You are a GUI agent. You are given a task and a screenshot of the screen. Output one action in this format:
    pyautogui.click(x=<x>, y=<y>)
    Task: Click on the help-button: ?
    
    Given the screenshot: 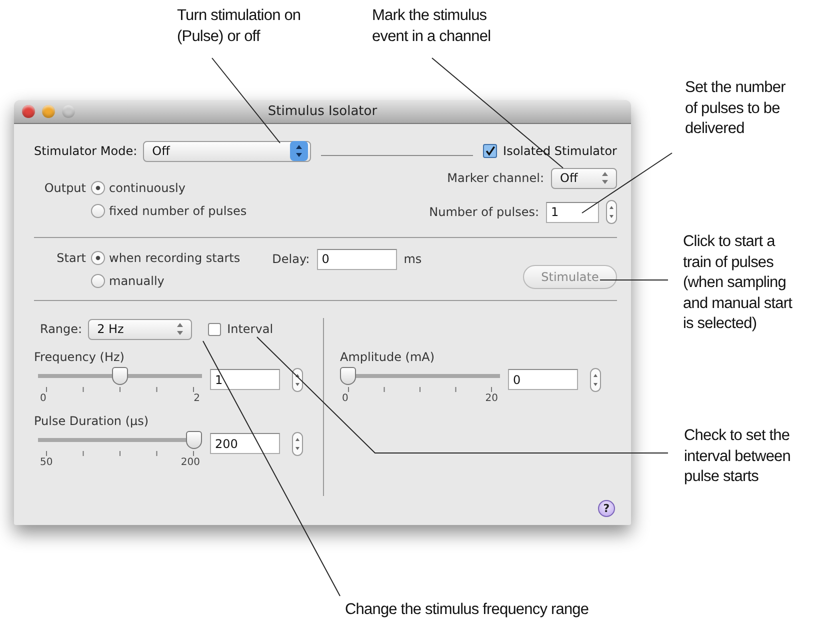 What is the action you would take?
    pyautogui.click(x=606, y=508)
    